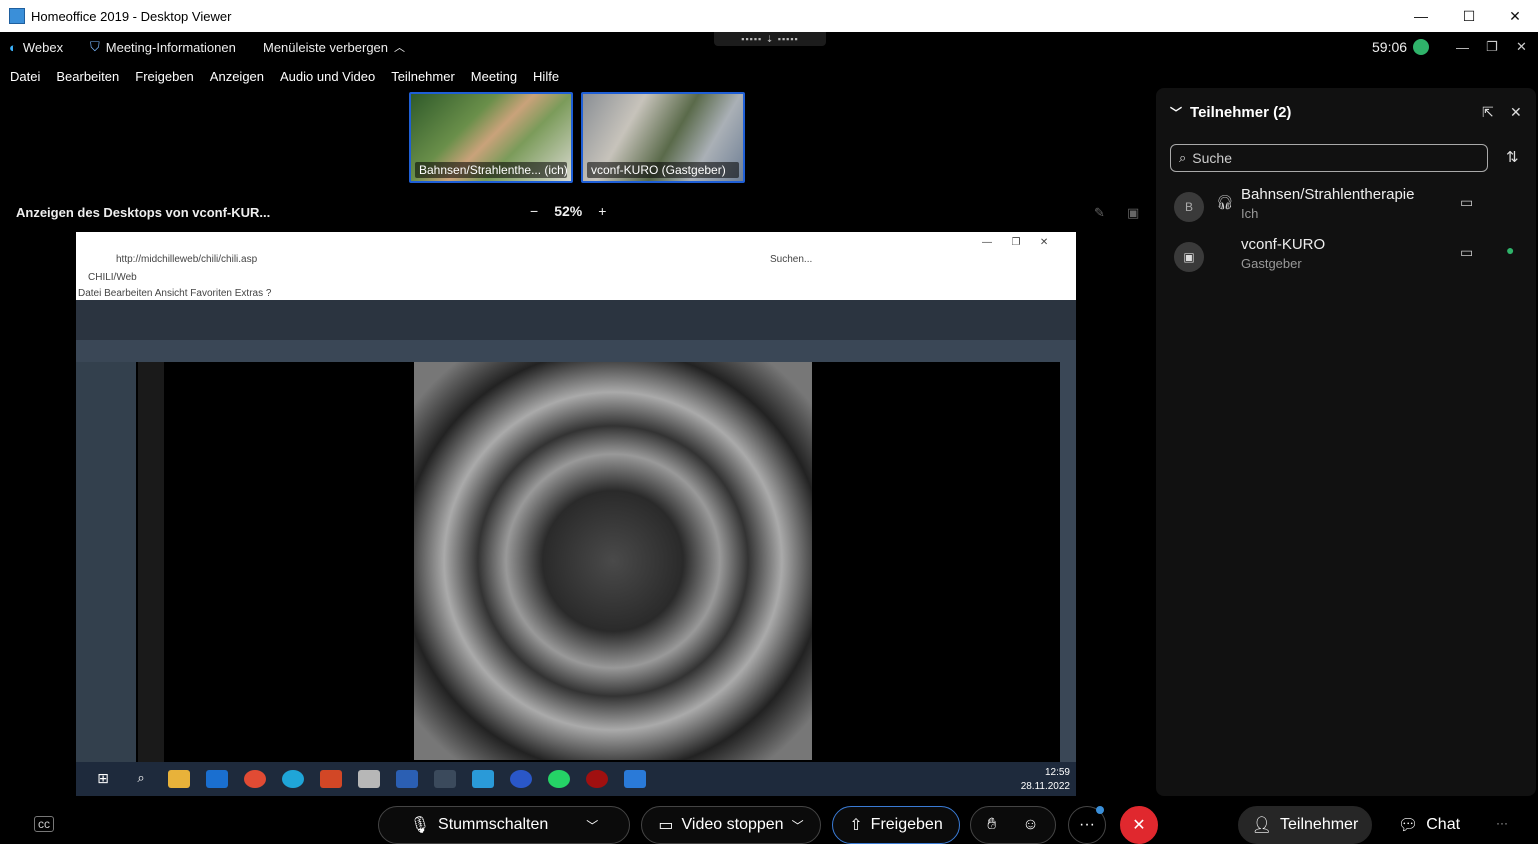 The height and width of the screenshot is (844, 1538). I want to click on zoom-out-button: −, so click(534, 211).